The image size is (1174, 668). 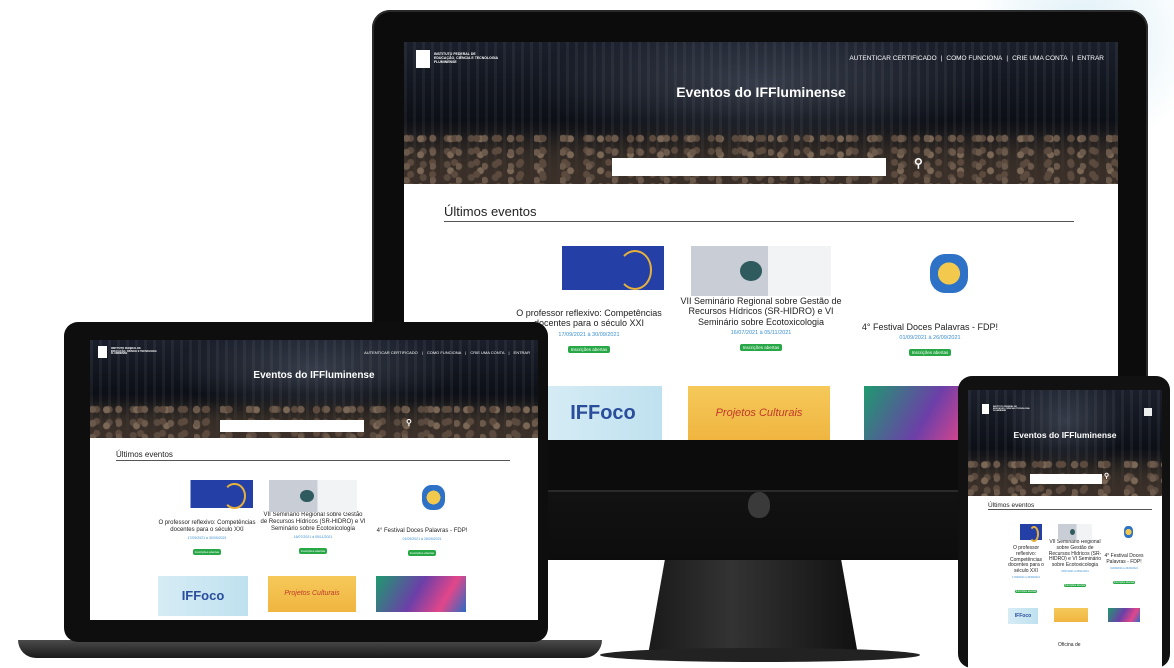 I want to click on event-title: Oficina de, so click(x=1069, y=645).